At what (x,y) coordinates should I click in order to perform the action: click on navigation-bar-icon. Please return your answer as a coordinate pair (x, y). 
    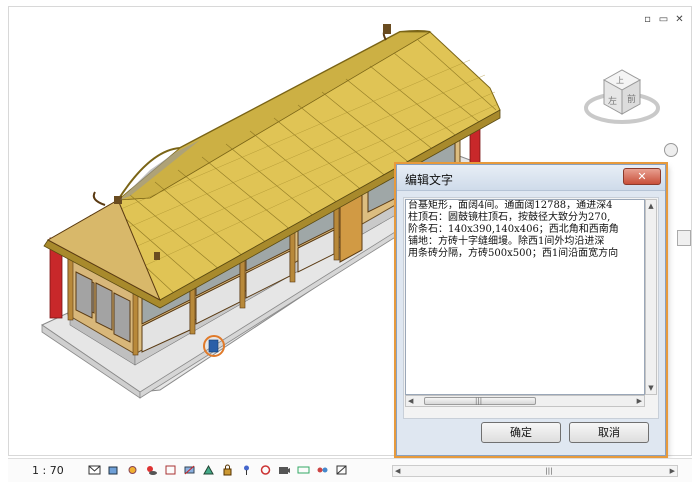
    Looking at the image, I should click on (684, 238).